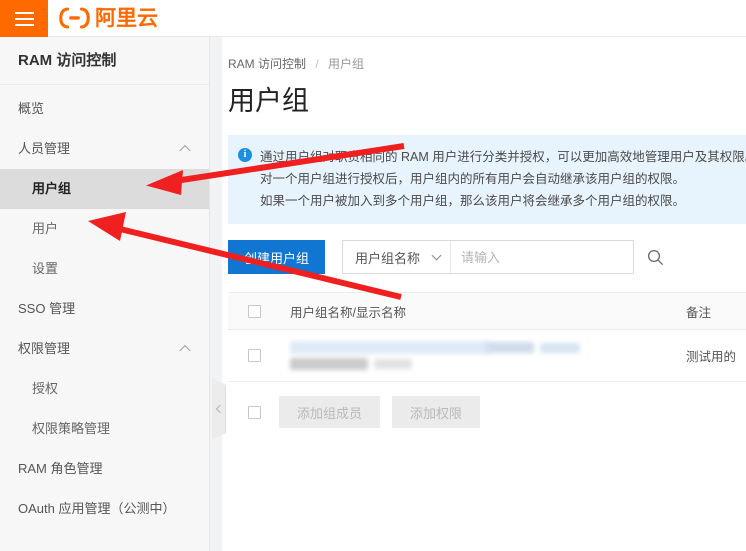 The width and height of the screenshot is (746, 551). What do you see at coordinates (52, 188) in the screenshot?
I see `sidebar-item-label: 用户组` at bounding box center [52, 188].